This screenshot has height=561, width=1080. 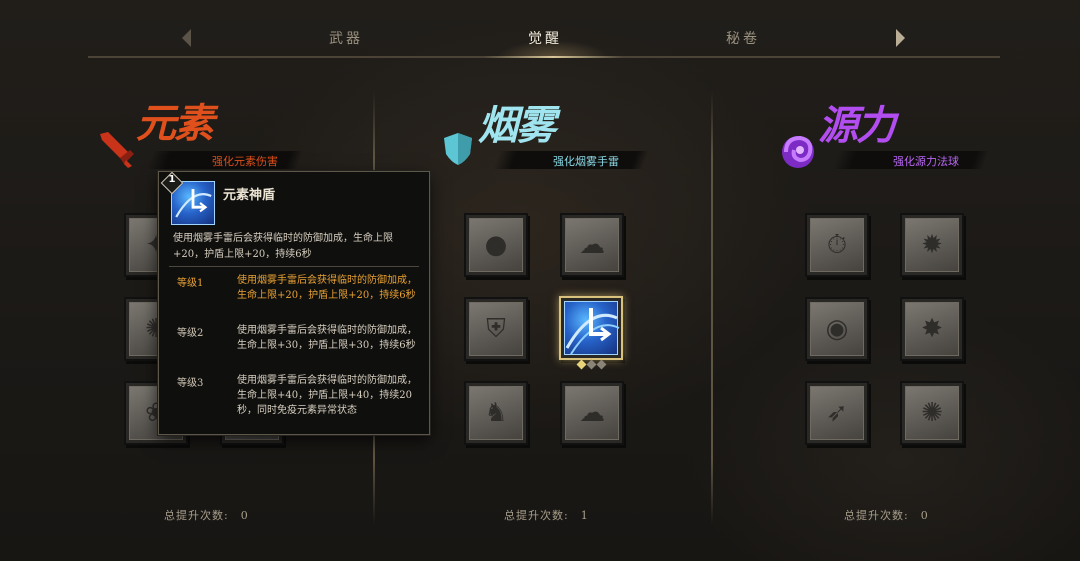 I want to click on skill-slot-orb: ◉, so click(x=837, y=329).